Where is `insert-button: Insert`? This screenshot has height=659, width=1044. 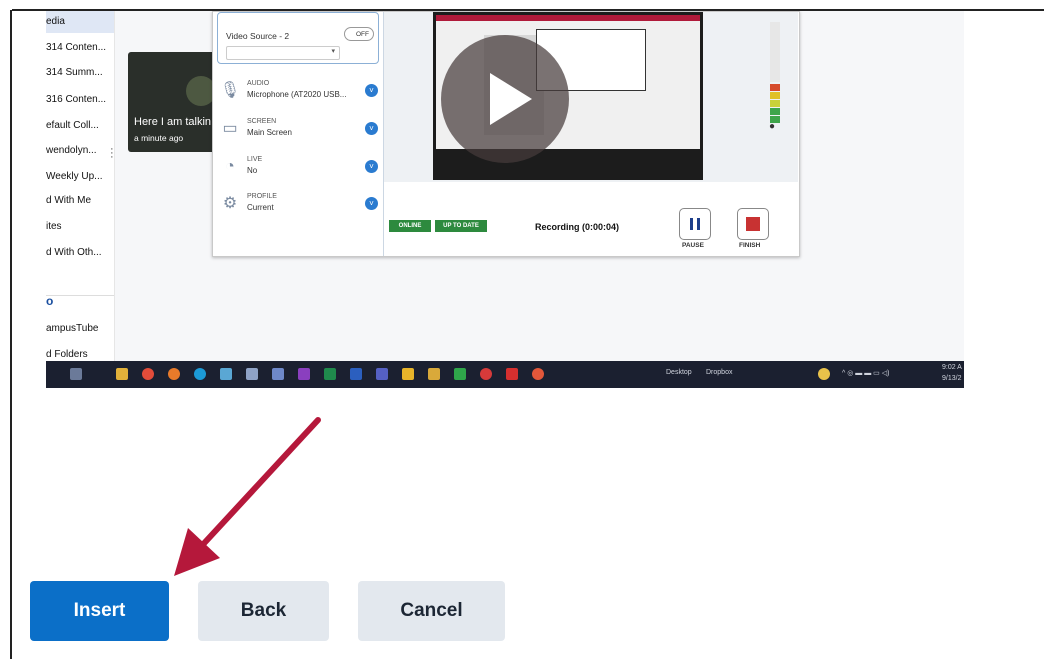
insert-button: Insert is located at coordinates (99, 611).